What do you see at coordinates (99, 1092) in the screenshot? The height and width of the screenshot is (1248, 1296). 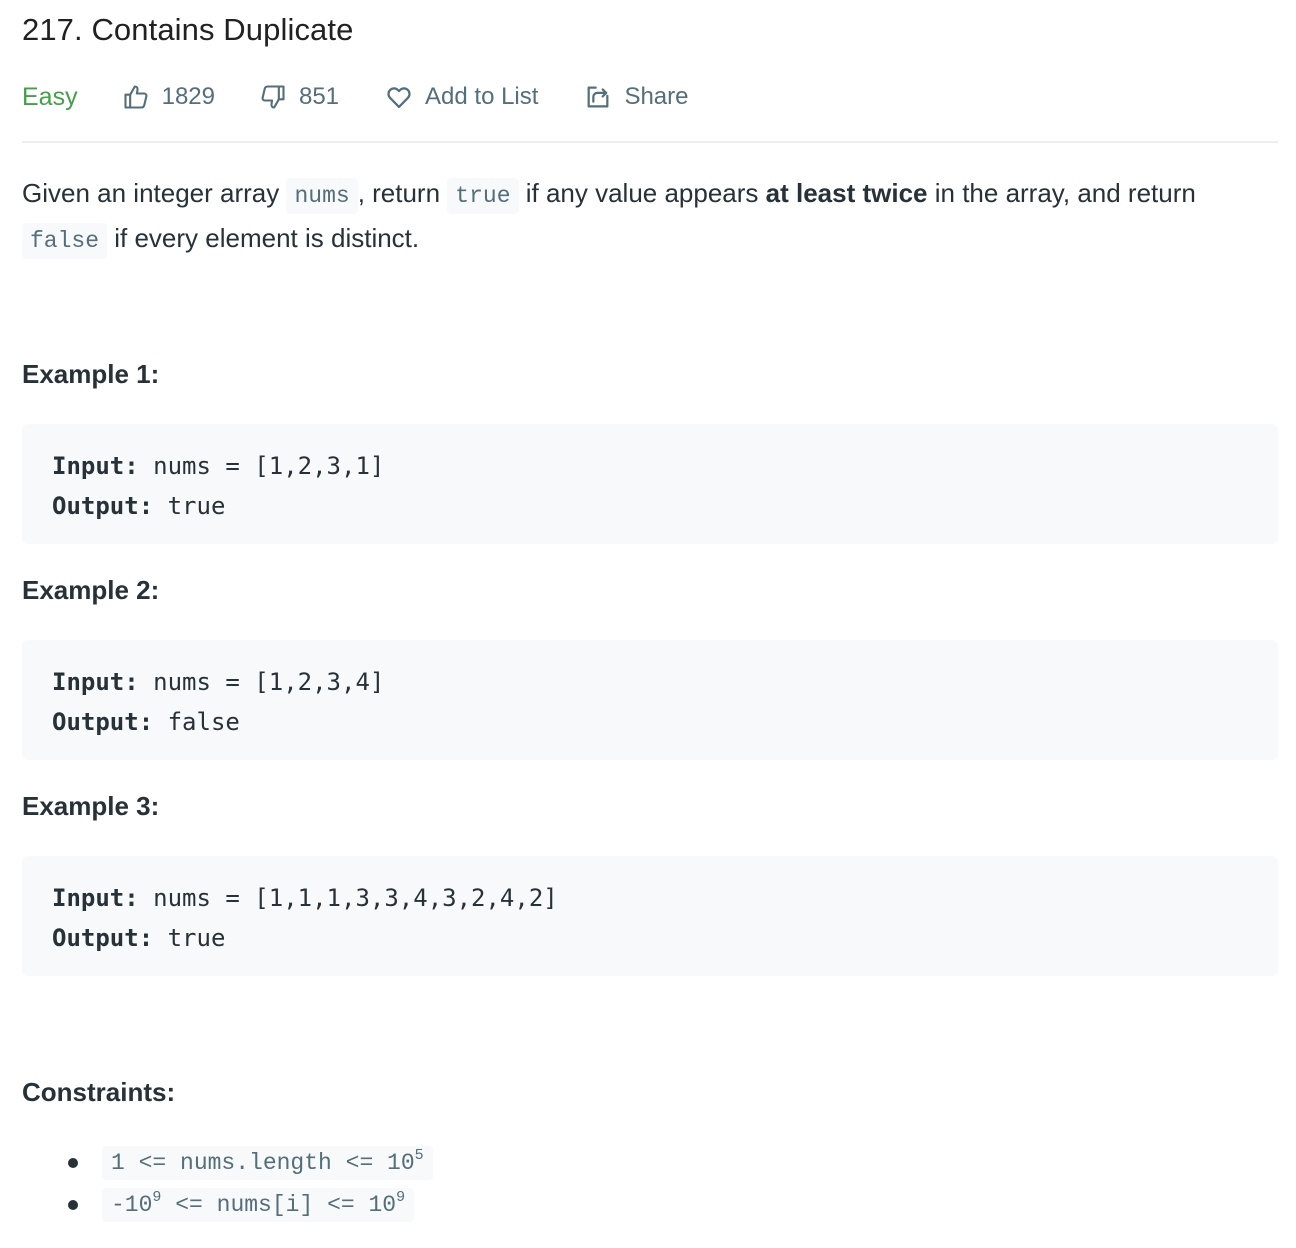 I see `constraints-heading: Constraints:` at bounding box center [99, 1092].